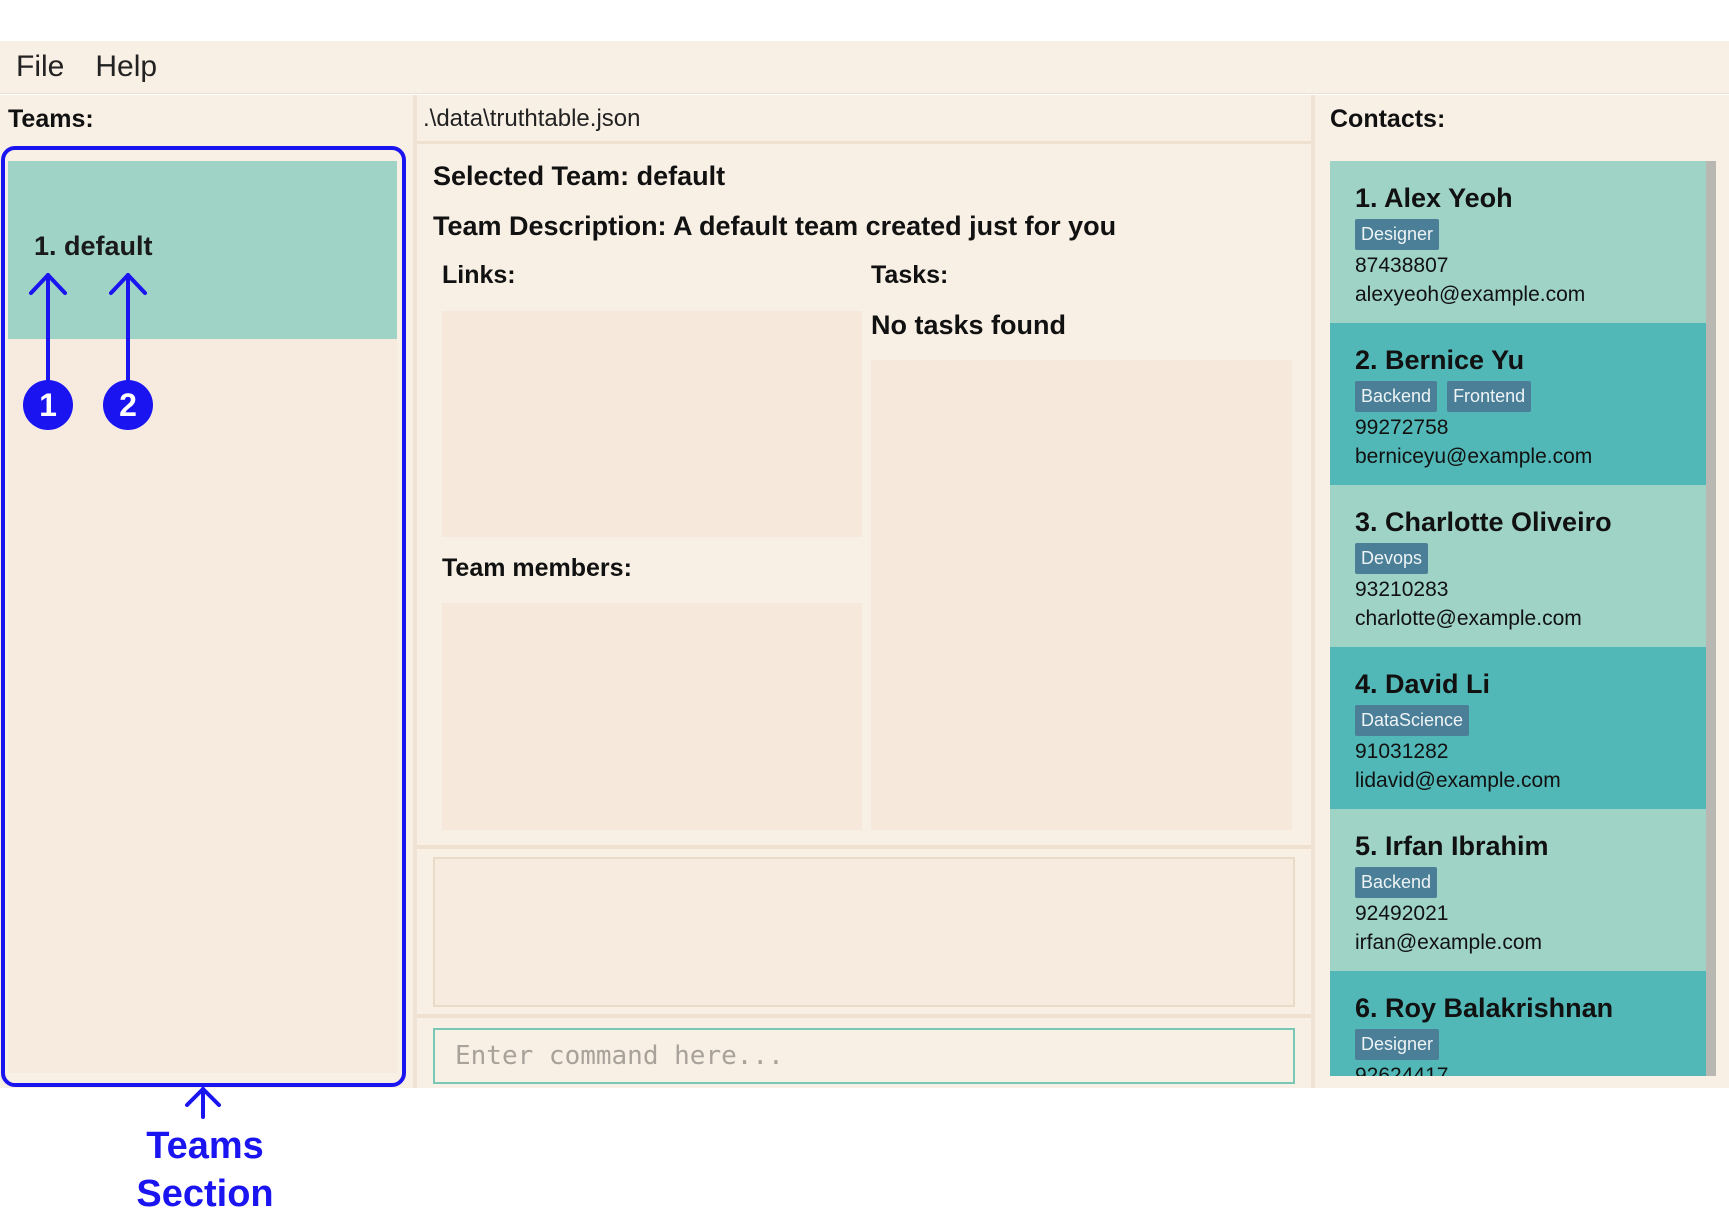 The height and width of the screenshot is (1215, 1729). Describe the element at coordinates (128, 405) in the screenshot. I see `annotation-marker: 2` at that location.